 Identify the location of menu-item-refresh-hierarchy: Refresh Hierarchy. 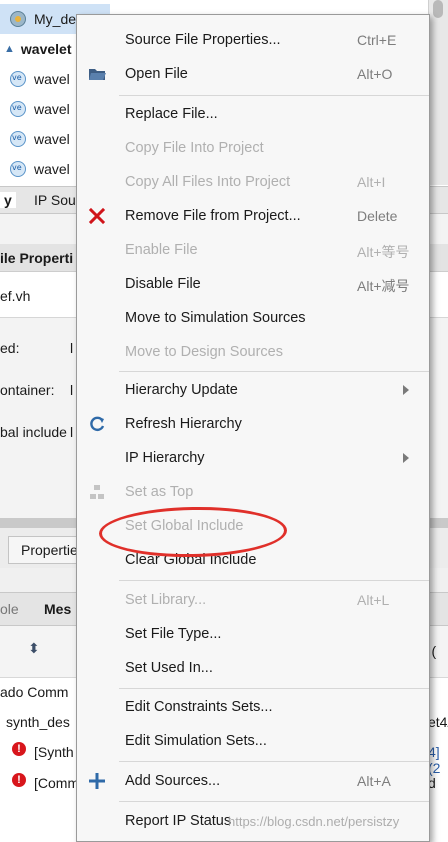
(253, 424).